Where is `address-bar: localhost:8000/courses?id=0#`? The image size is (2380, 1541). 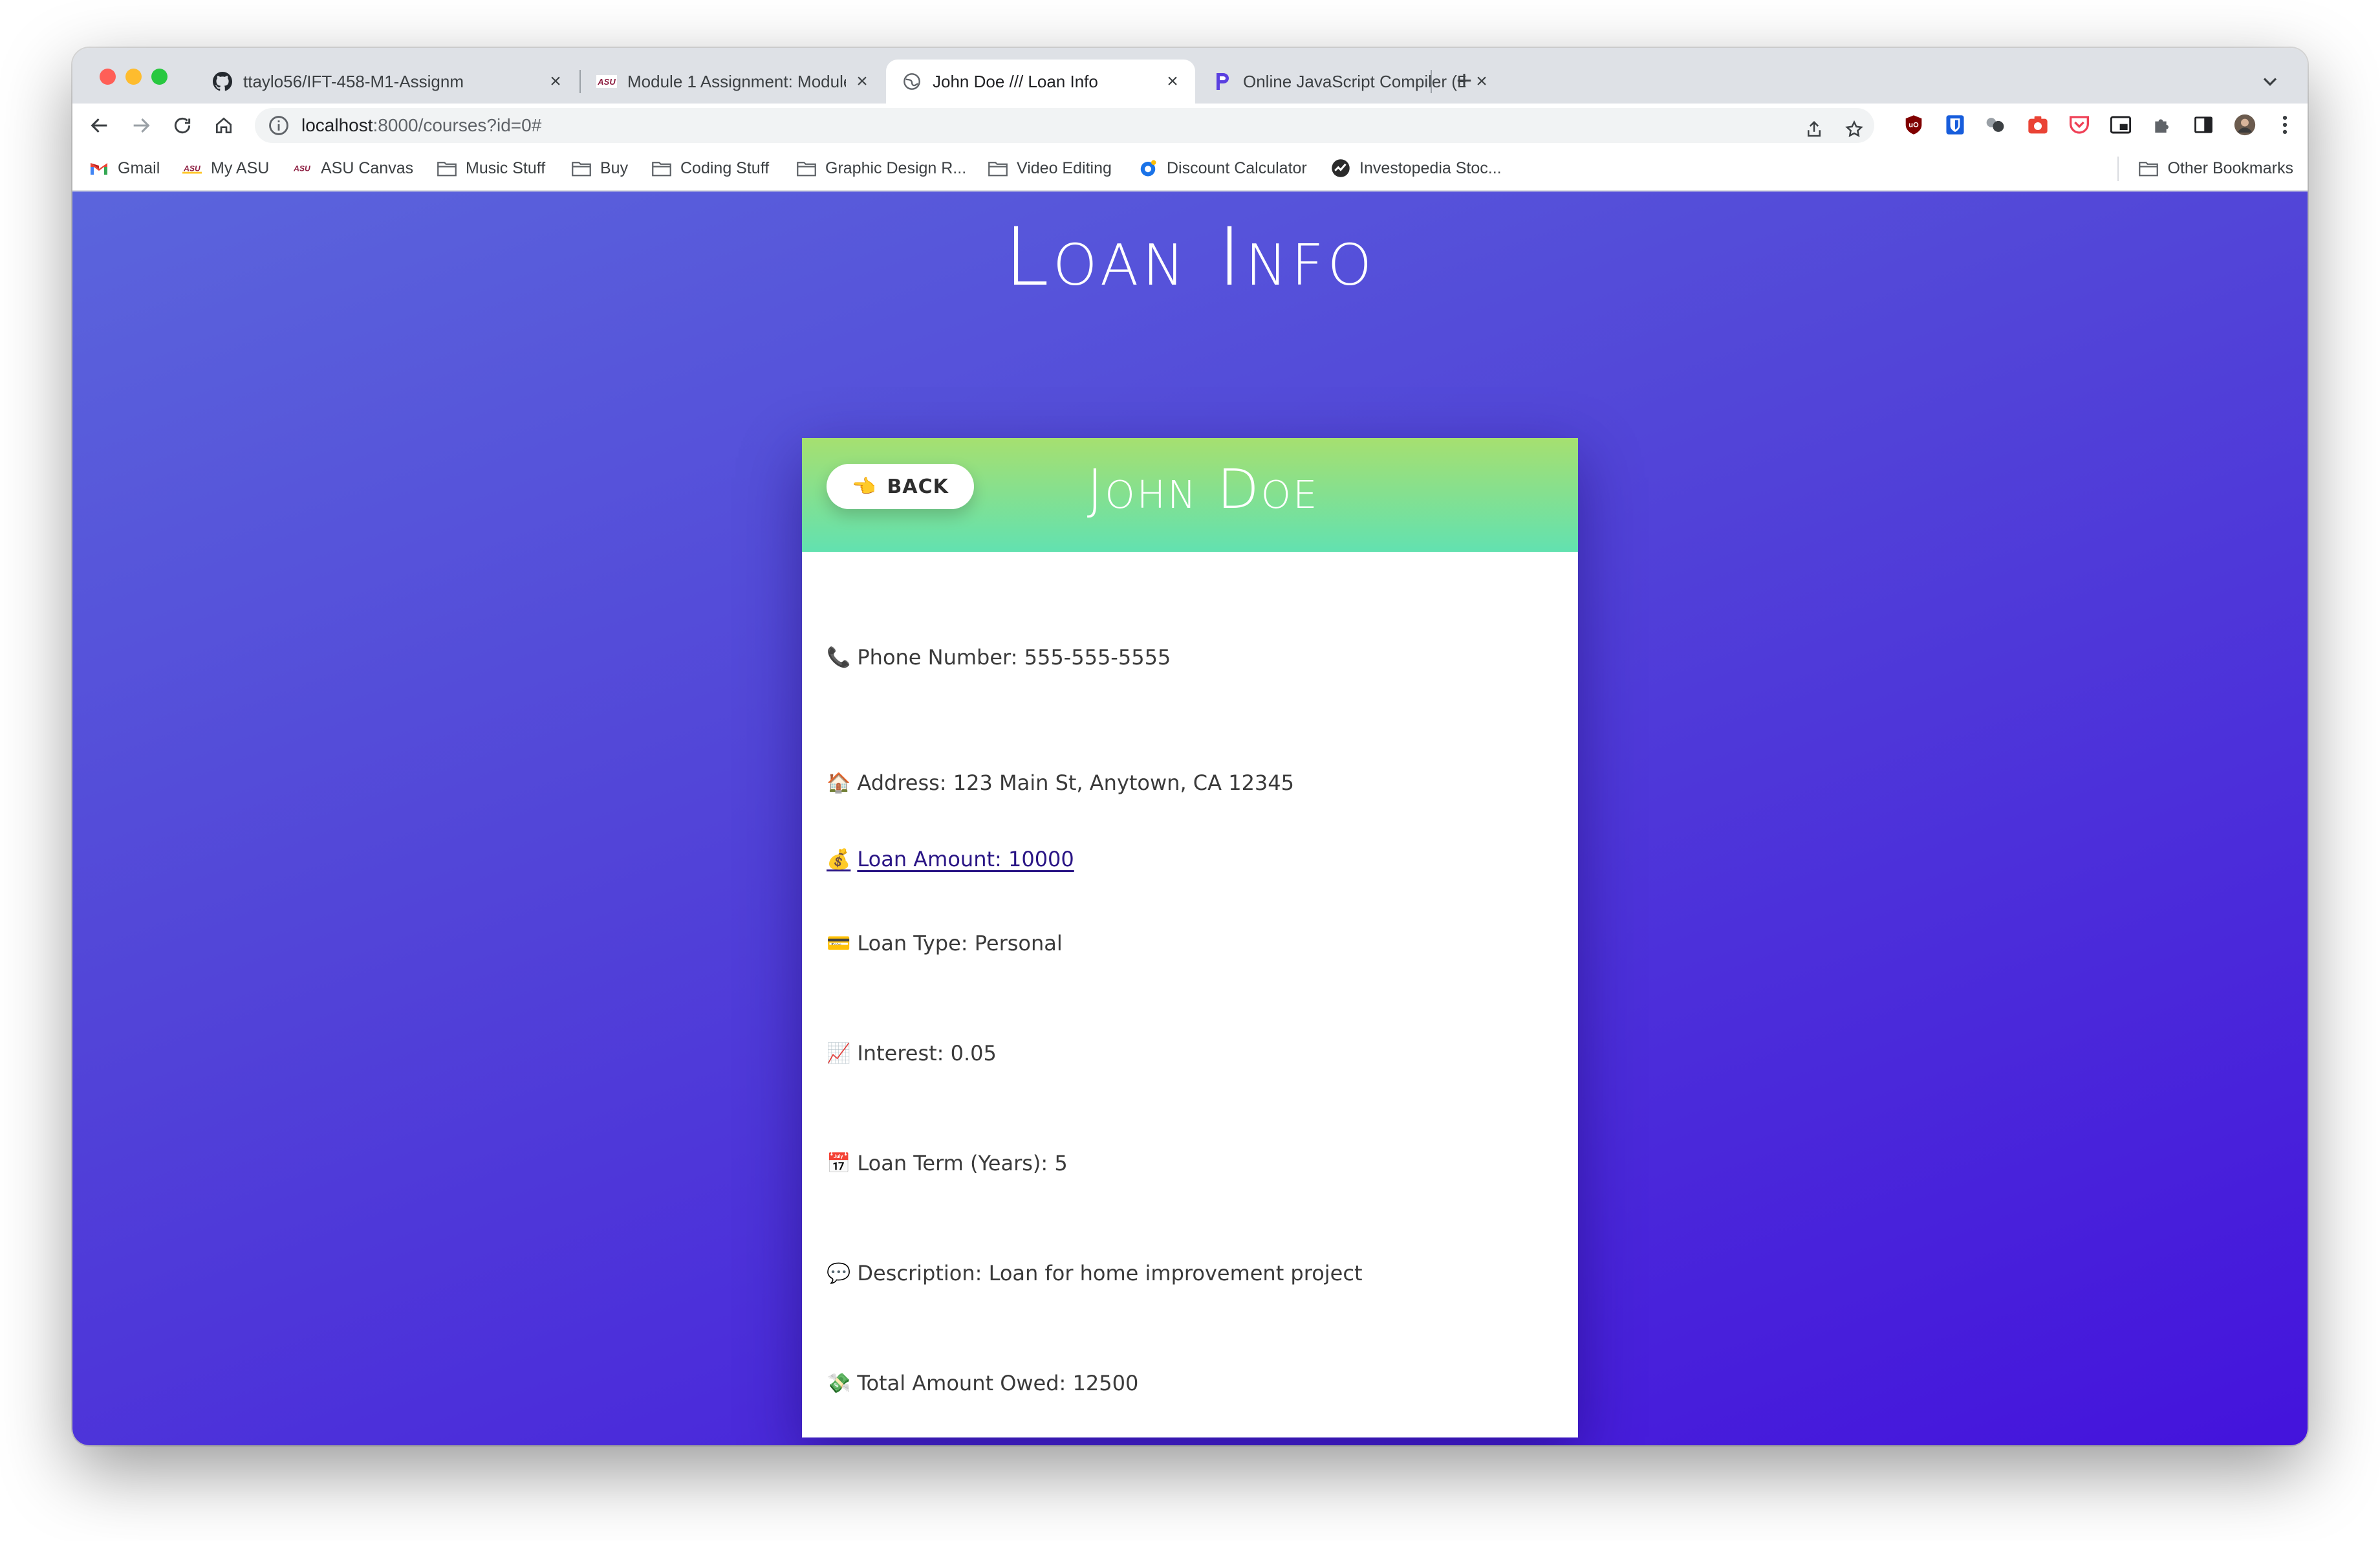
address-bar: localhost:8000/courses?id=0# is located at coordinates (1064, 125).